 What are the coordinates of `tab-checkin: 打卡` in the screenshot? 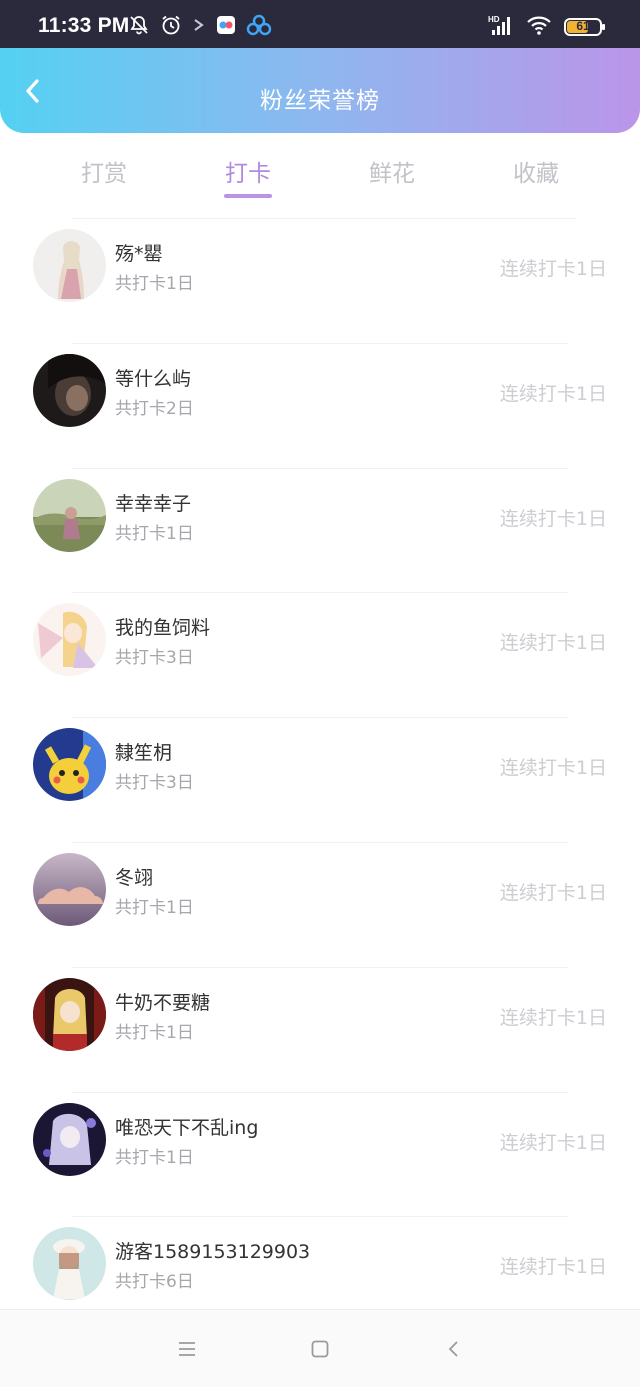 It's located at (248, 172).